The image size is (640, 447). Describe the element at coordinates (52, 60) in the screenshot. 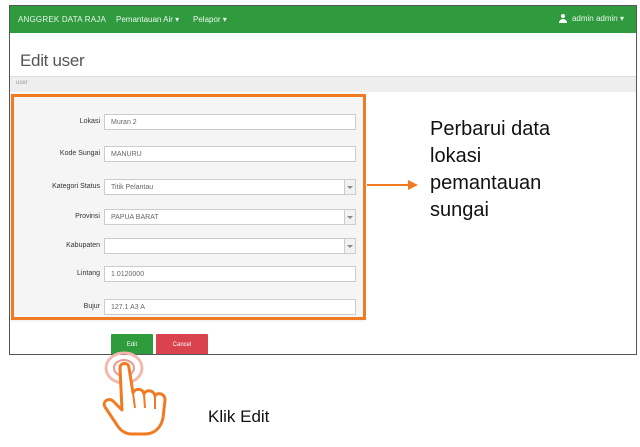

I see `page-title: Edit user` at that location.